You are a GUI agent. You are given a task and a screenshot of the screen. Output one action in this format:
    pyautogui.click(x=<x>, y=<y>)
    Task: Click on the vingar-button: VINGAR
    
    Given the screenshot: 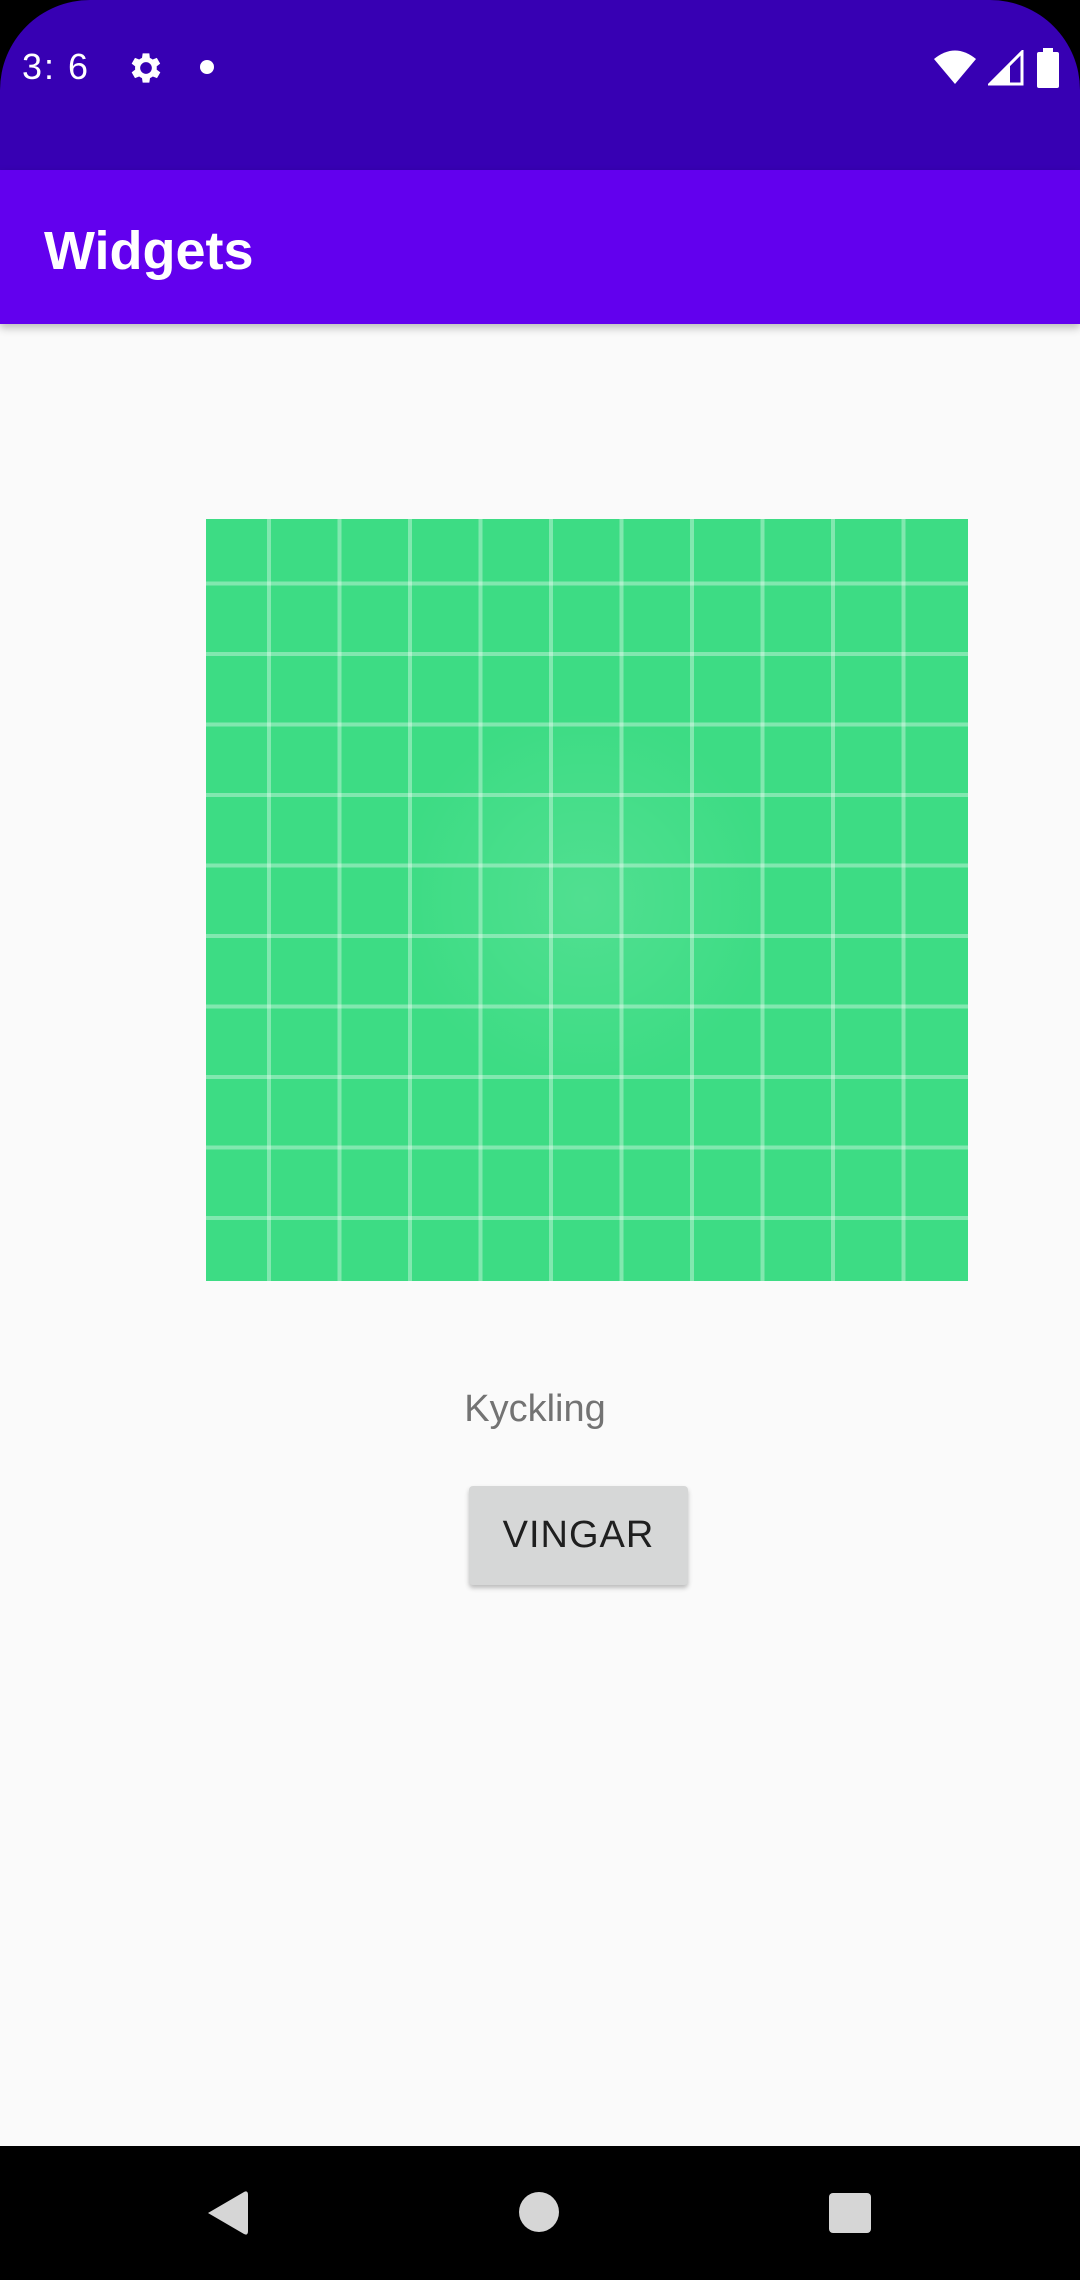 What is the action you would take?
    pyautogui.click(x=578, y=1535)
    